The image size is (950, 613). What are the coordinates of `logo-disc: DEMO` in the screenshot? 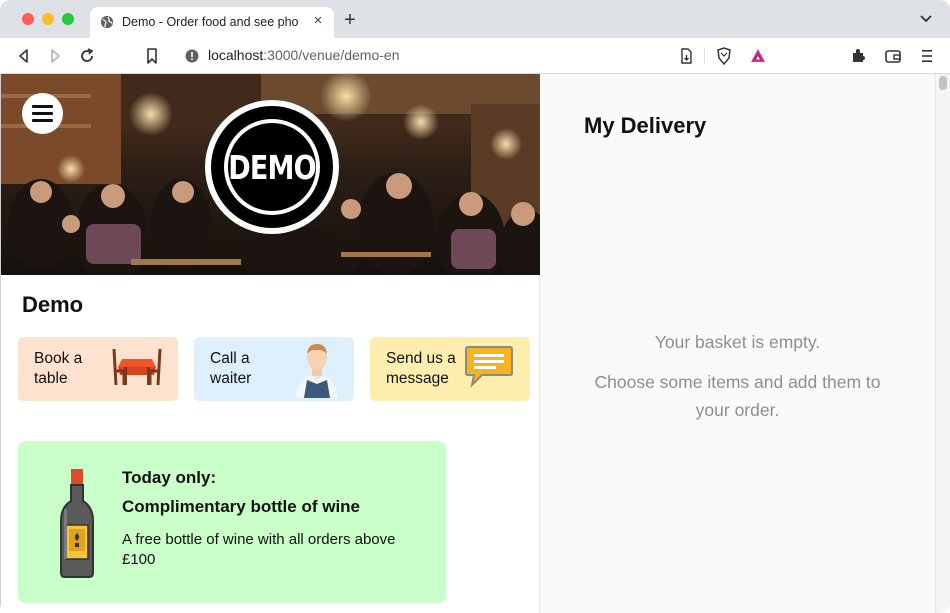 It's located at (272, 167).